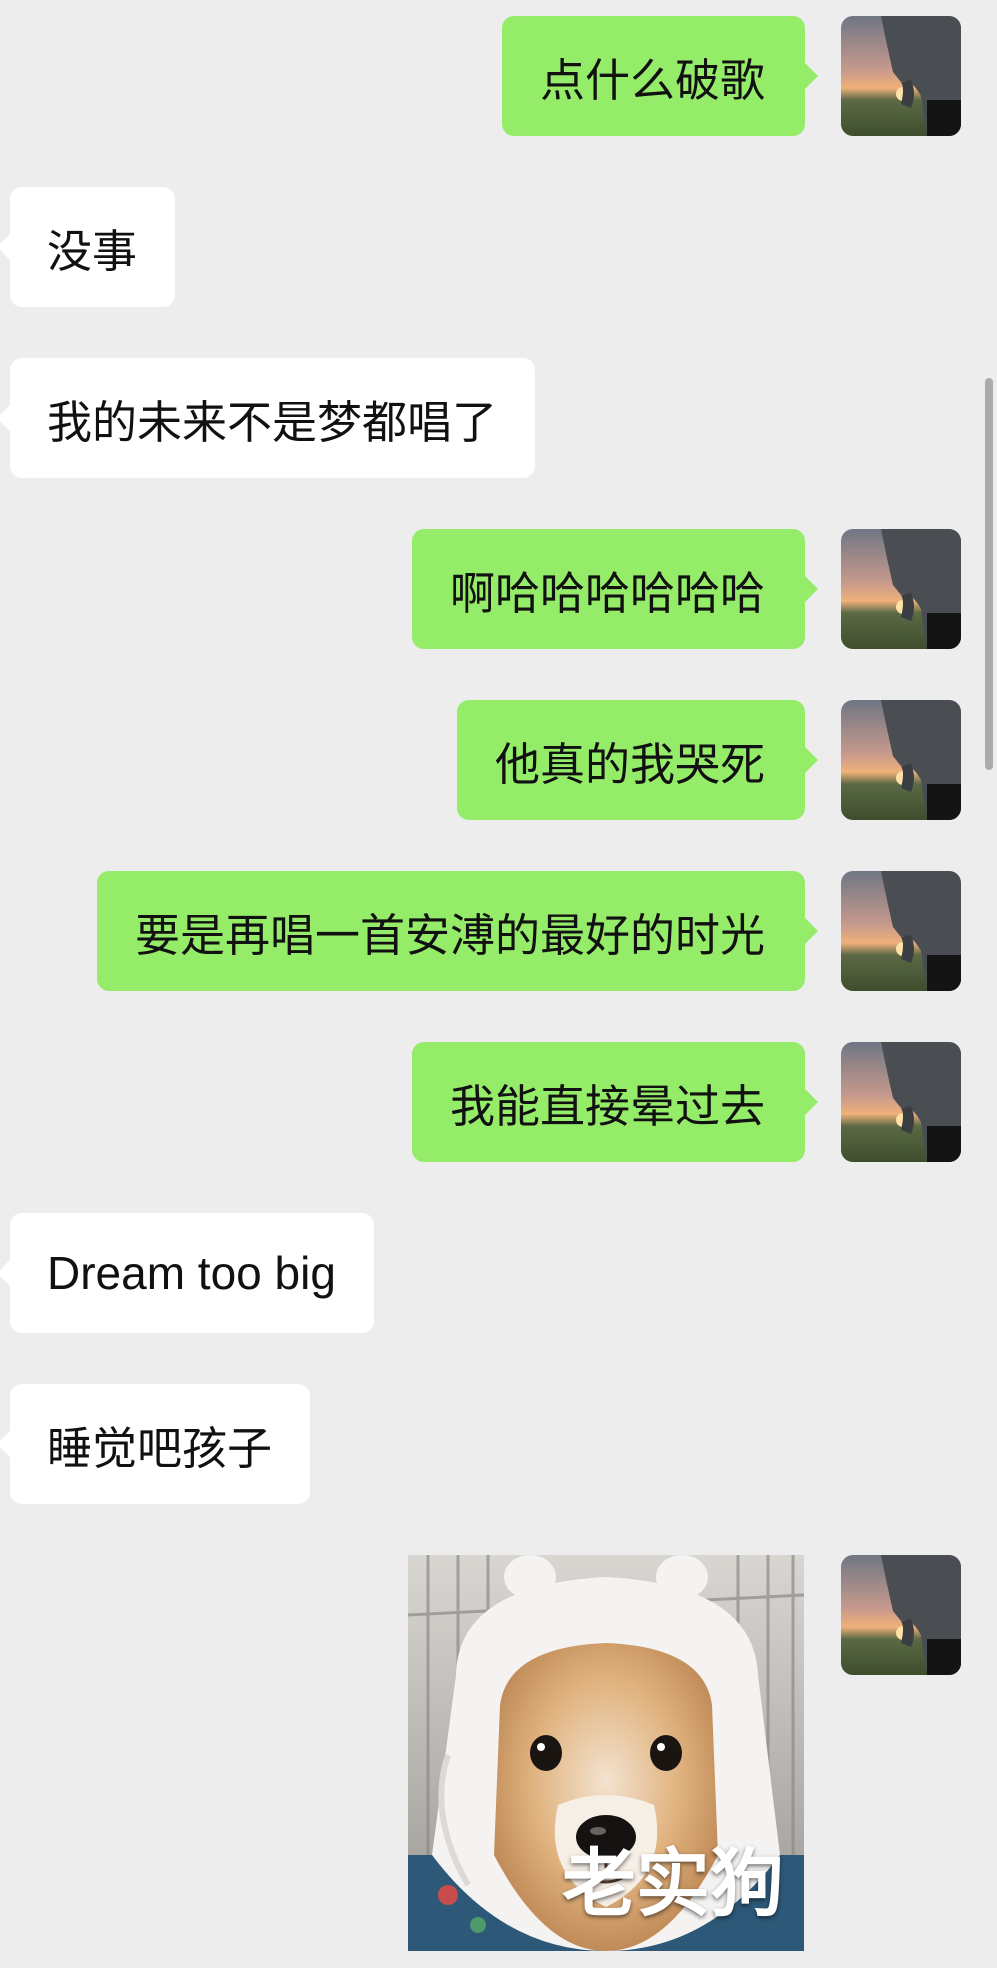 Image resolution: width=997 pixels, height=1968 pixels. What do you see at coordinates (989, 574) in the screenshot?
I see `scrollbar-thumb` at bounding box center [989, 574].